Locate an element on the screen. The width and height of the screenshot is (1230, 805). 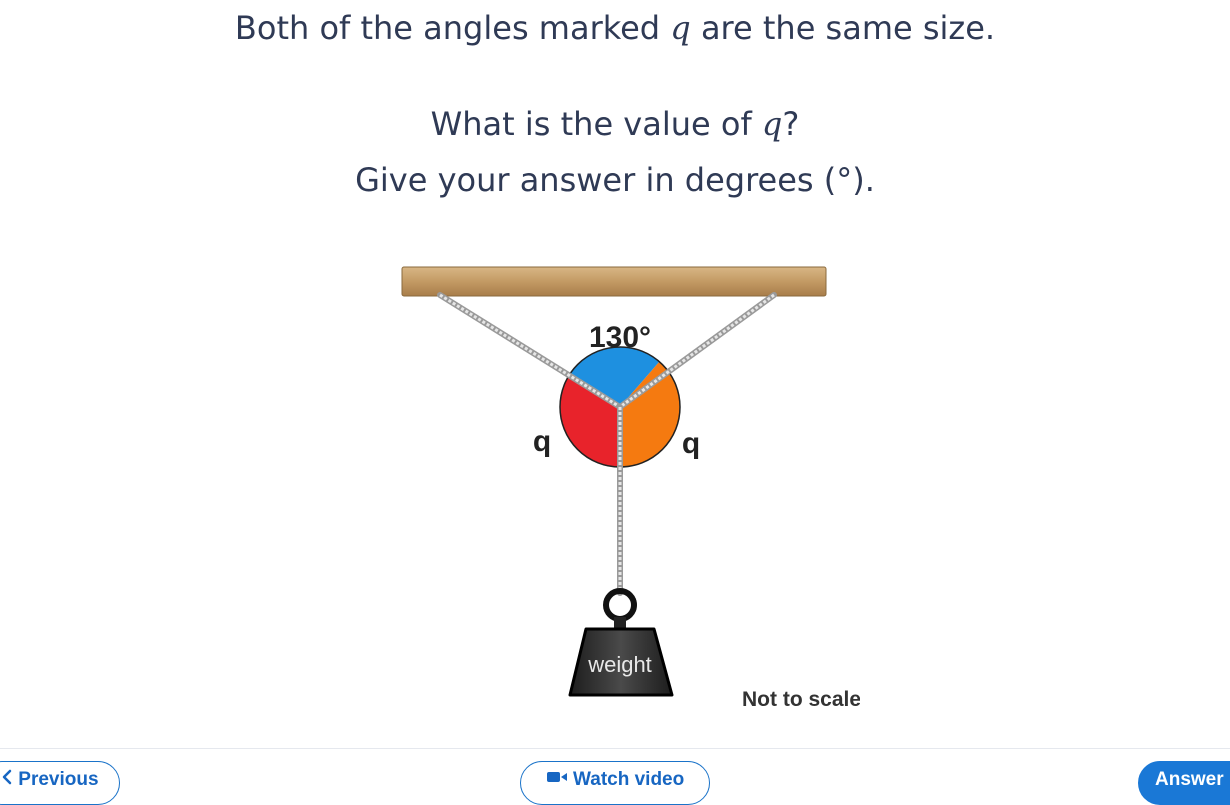
previous-button: Previous is located at coordinates (60, 783).